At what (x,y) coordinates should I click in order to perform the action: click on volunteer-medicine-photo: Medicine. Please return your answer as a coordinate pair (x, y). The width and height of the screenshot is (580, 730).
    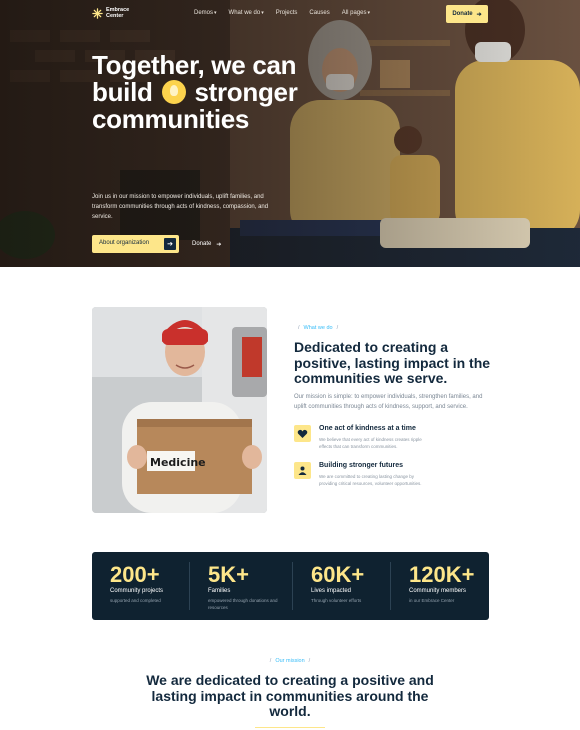
    Looking at the image, I should click on (179, 410).